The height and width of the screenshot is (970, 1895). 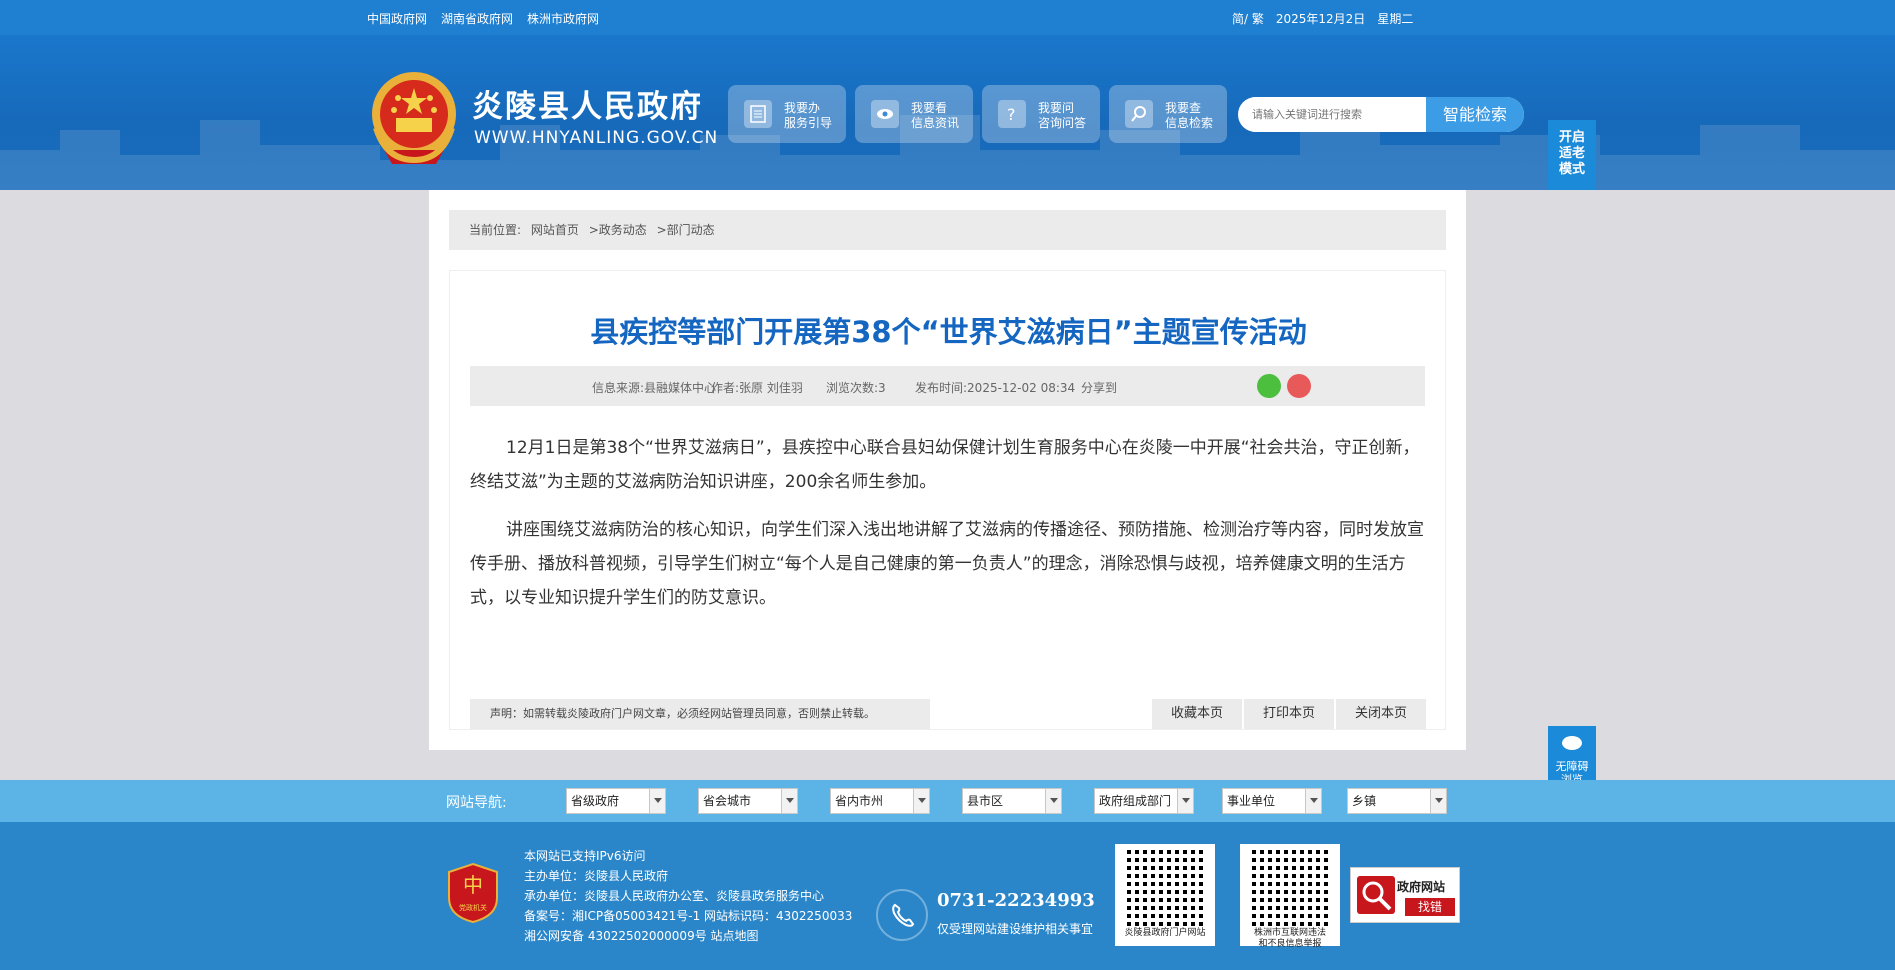 What do you see at coordinates (1135, 801) in the screenshot?
I see `select-value: 政府组成部门` at bounding box center [1135, 801].